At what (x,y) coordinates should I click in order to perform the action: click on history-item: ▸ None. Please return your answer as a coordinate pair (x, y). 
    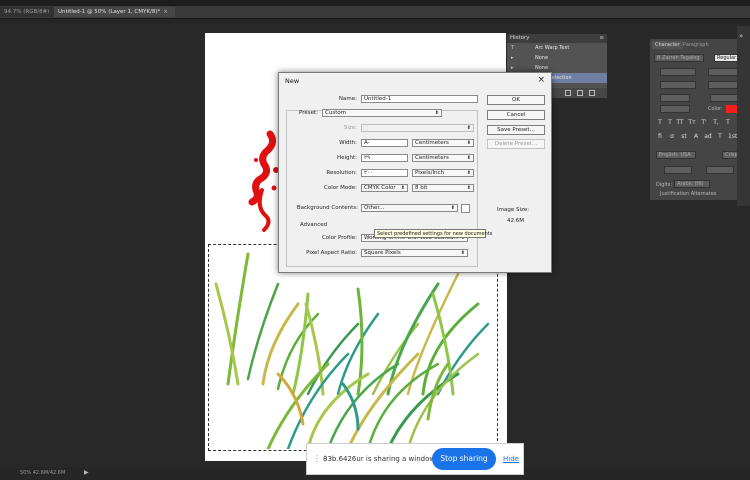
    Looking at the image, I should click on (557, 58).